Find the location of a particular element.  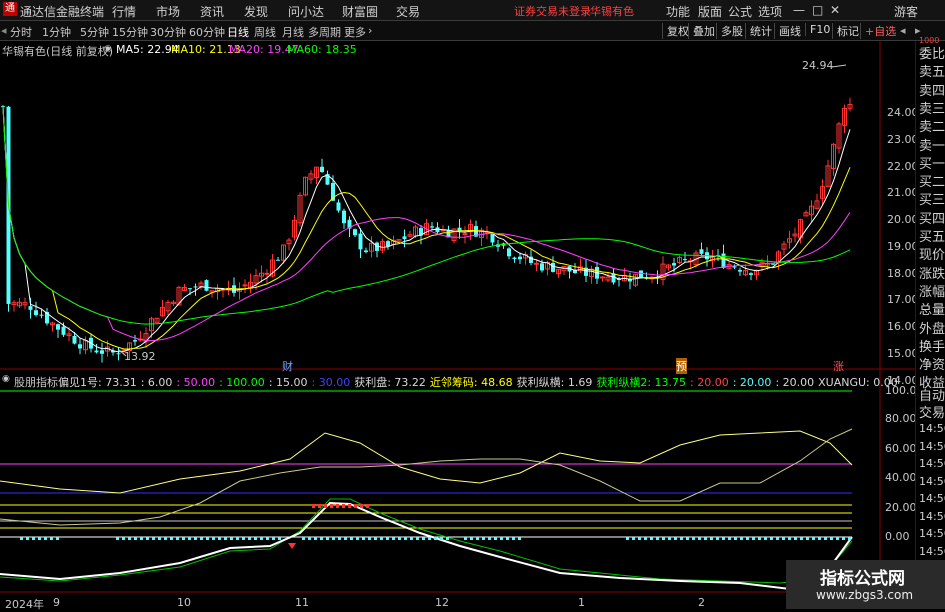

quote-label: 买一 is located at coordinates (932, 164).